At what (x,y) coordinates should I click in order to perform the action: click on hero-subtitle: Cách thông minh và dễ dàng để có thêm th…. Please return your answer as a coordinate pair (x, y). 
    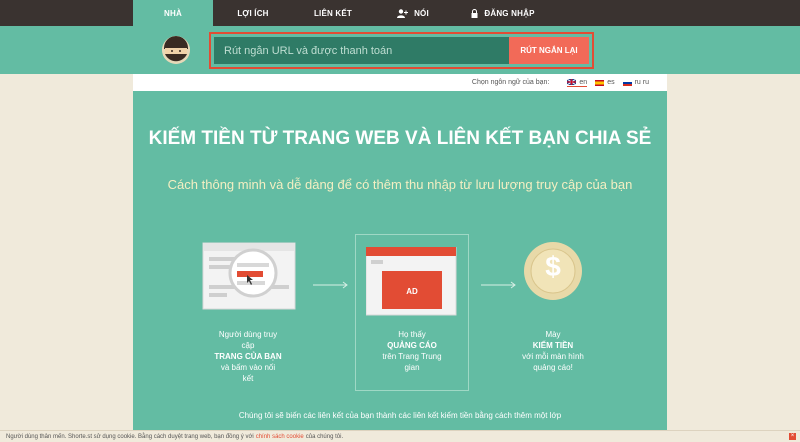
    Looking at the image, I should click on (400, 184).